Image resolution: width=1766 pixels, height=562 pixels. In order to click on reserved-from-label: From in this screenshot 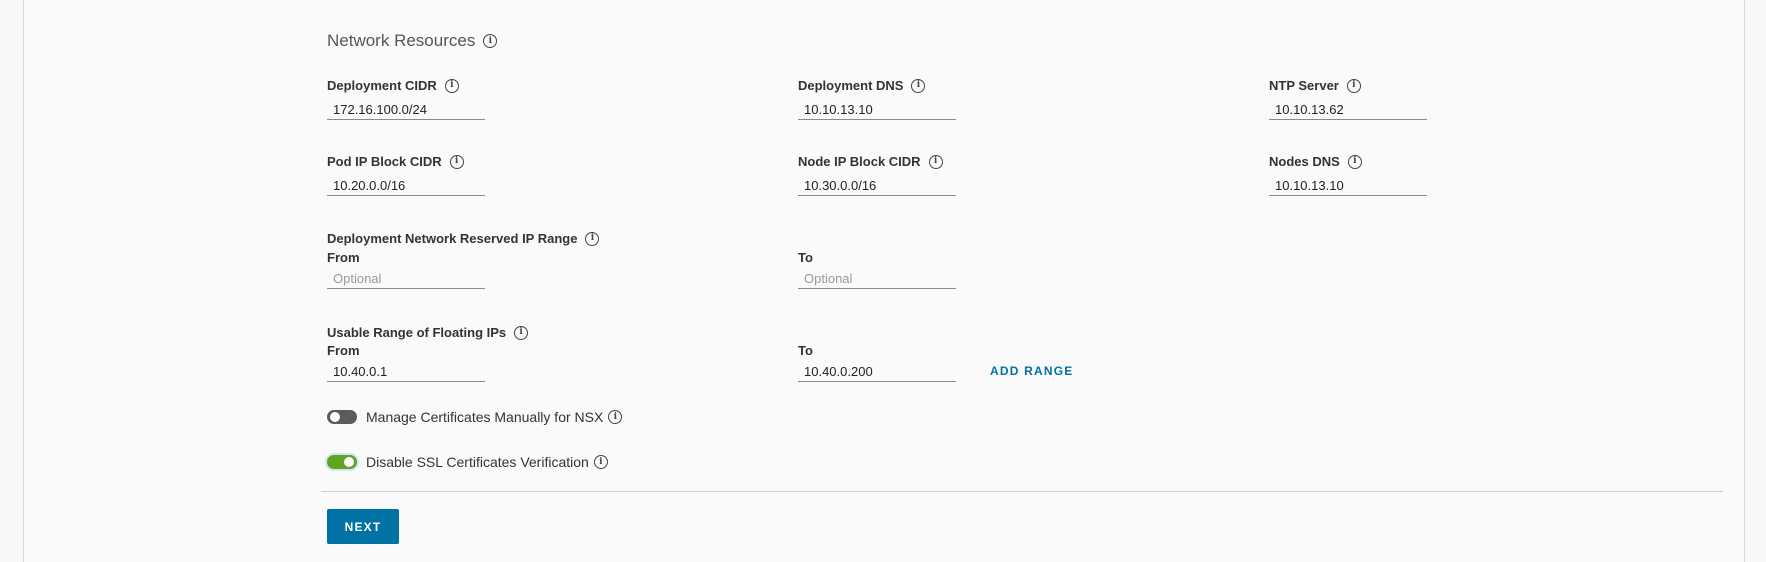, I will do `click(343, 257)`.